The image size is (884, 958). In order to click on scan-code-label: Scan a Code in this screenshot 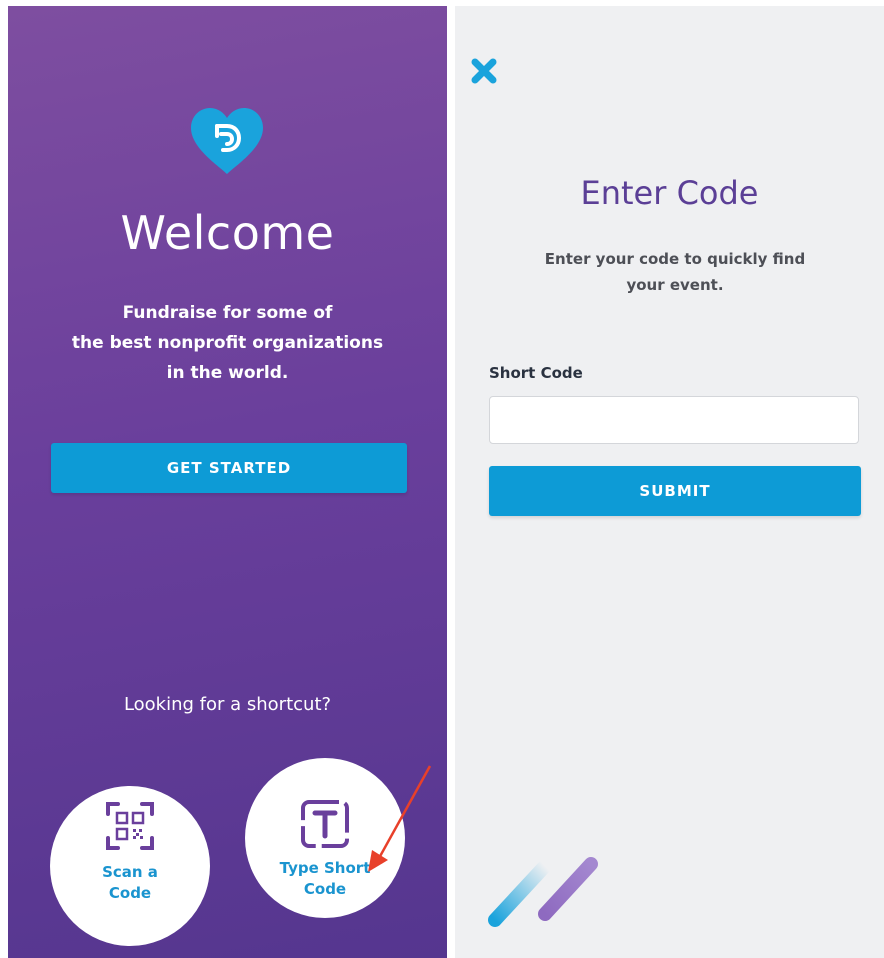, I will do `click(130, 882)`.